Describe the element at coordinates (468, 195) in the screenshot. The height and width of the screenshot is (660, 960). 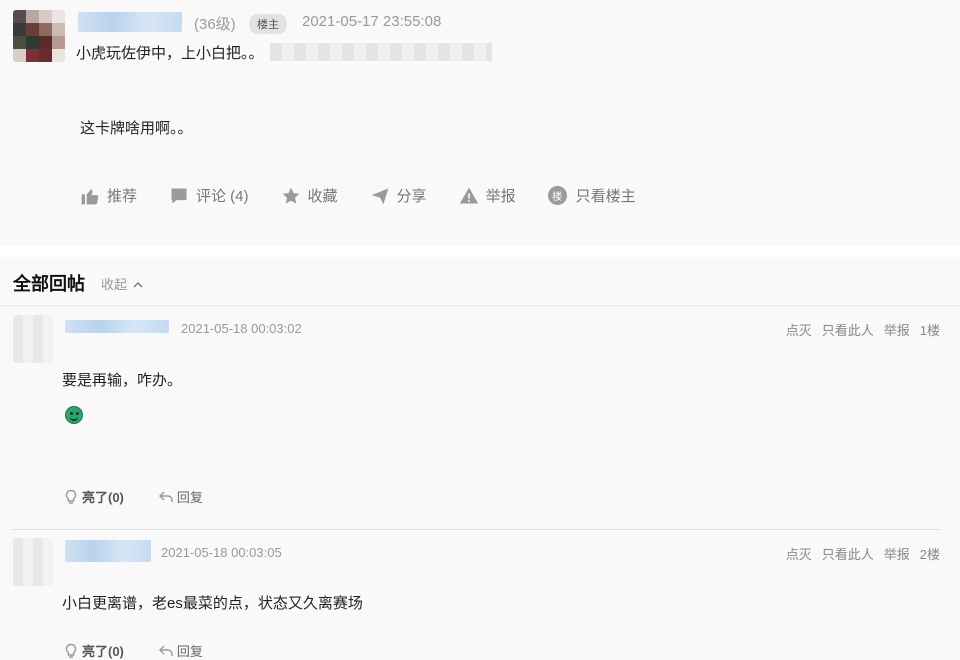
I see `warning-icon` at that location.